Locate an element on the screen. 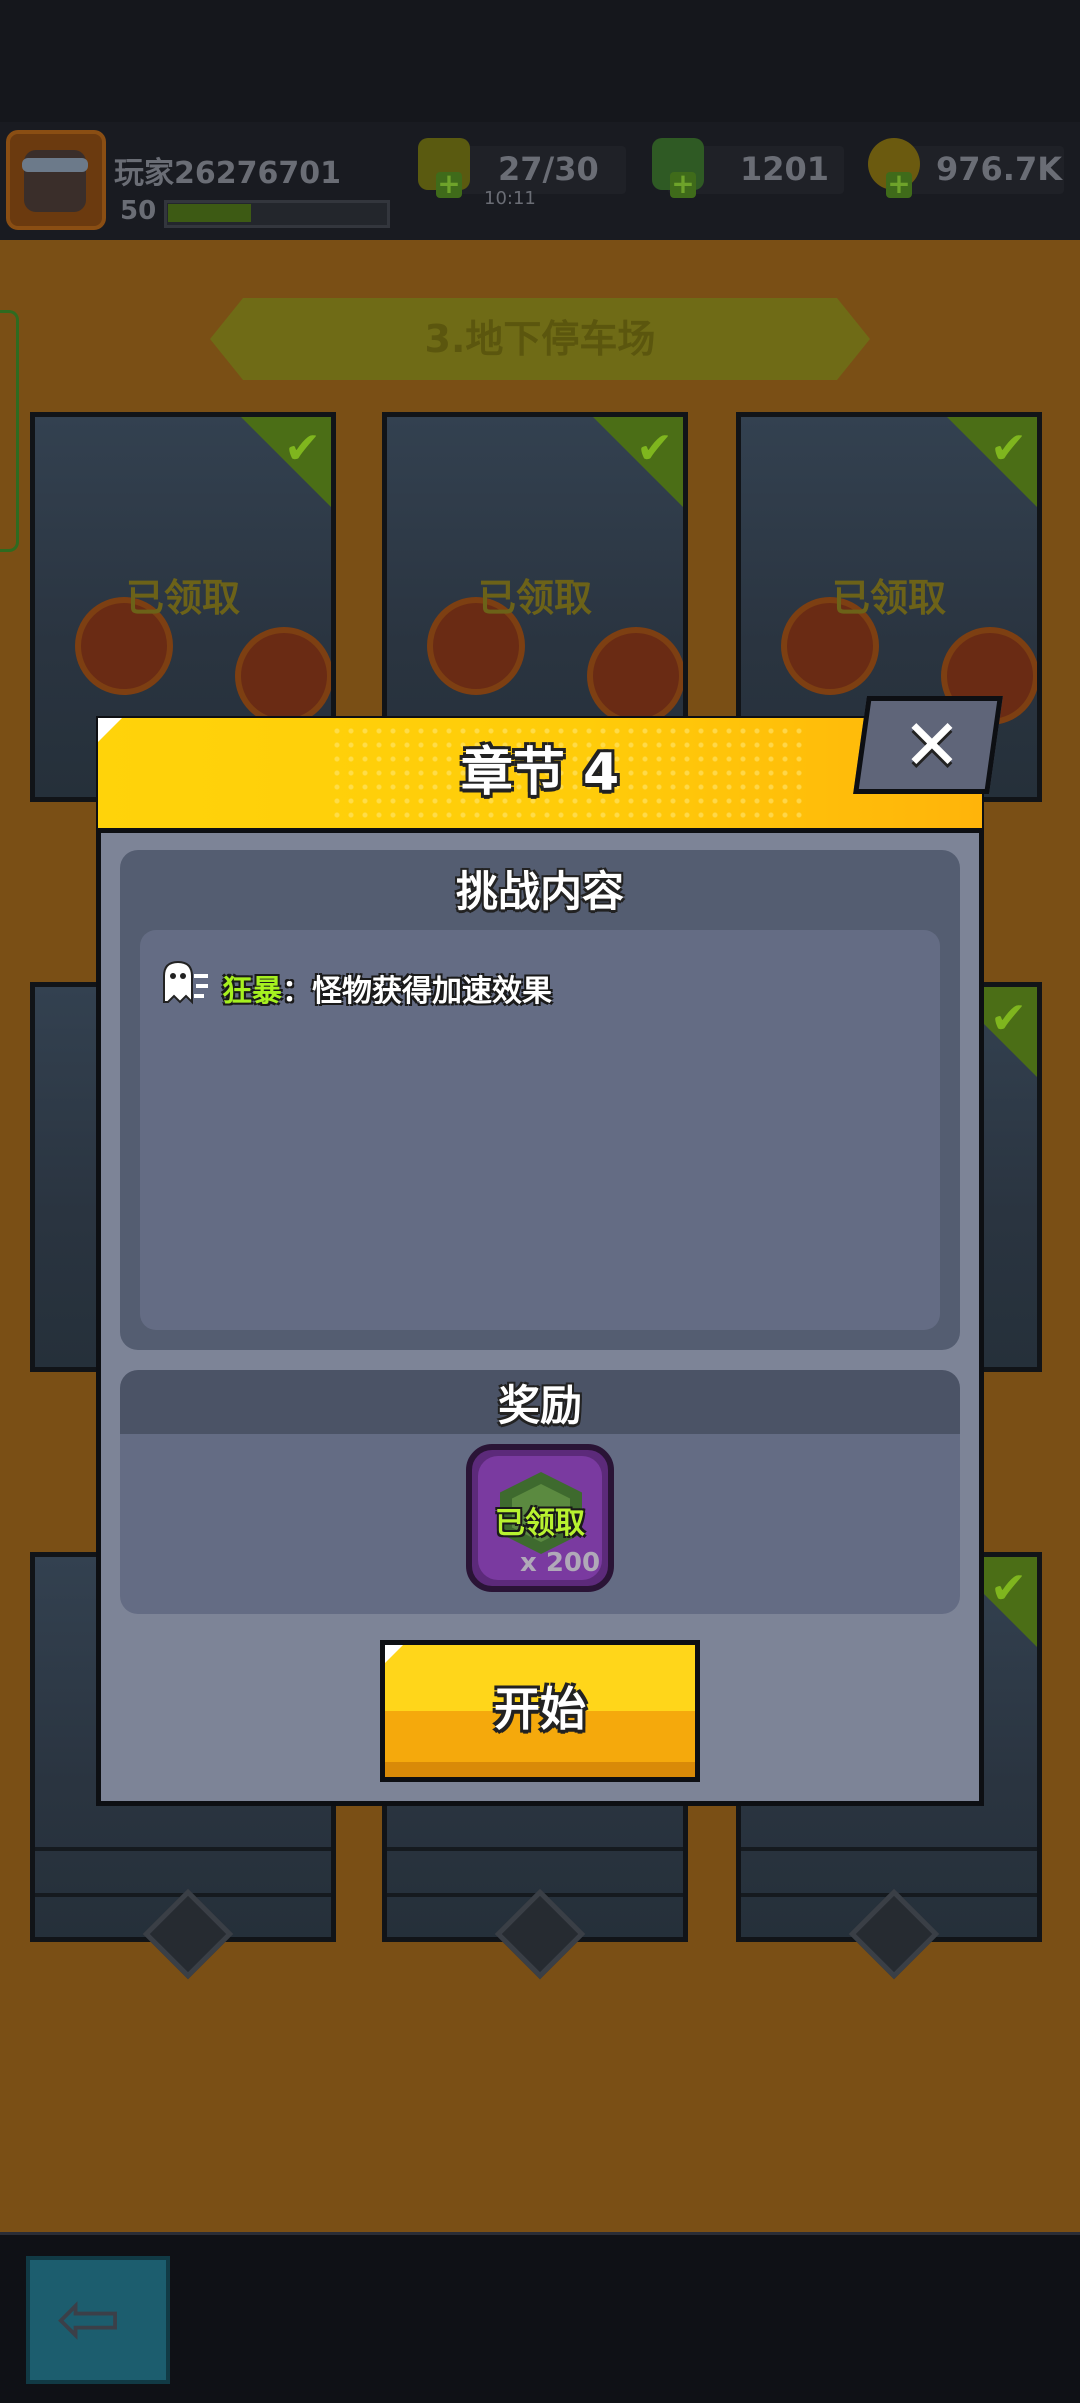 This screenshot has height=2403, width=1080. start-button-label: 开始 is located at coordinates (540, 1711).